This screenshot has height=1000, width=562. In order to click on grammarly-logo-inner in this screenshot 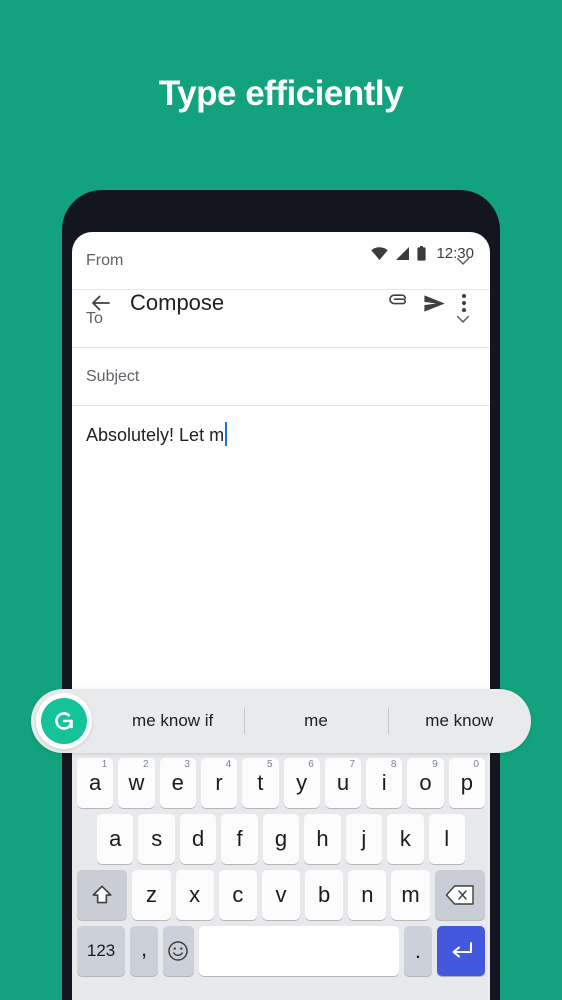, I will do `click(64, 721)`.